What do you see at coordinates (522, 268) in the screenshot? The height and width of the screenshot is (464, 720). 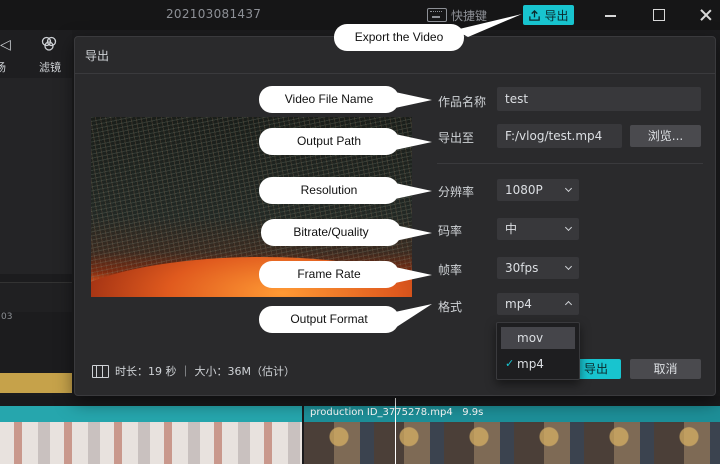 I see `framerate-value: 30fps` at bounding box center [522, 268].